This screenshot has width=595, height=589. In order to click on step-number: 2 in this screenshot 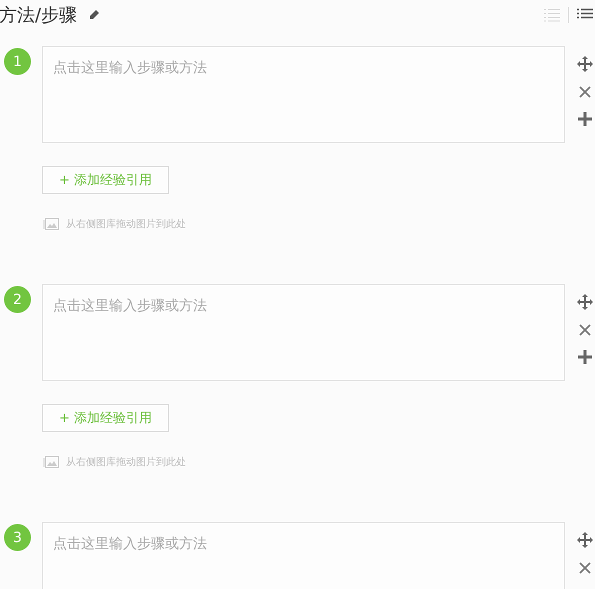, I will do `click(17, 299)`.